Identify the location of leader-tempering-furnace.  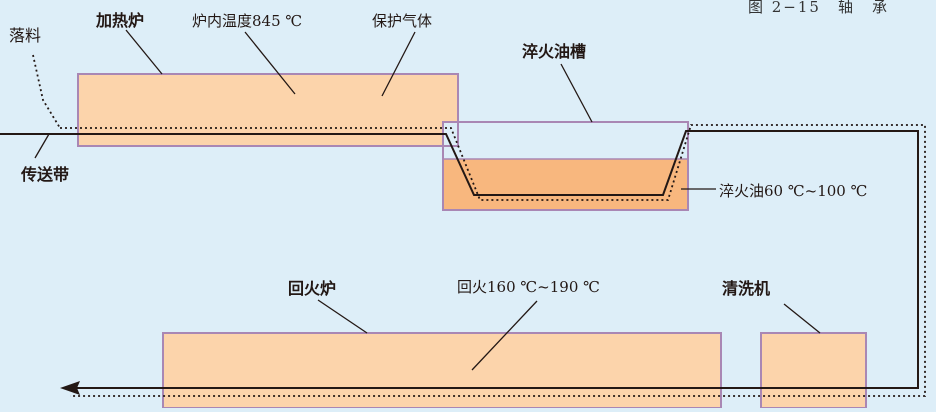
(342, 316).